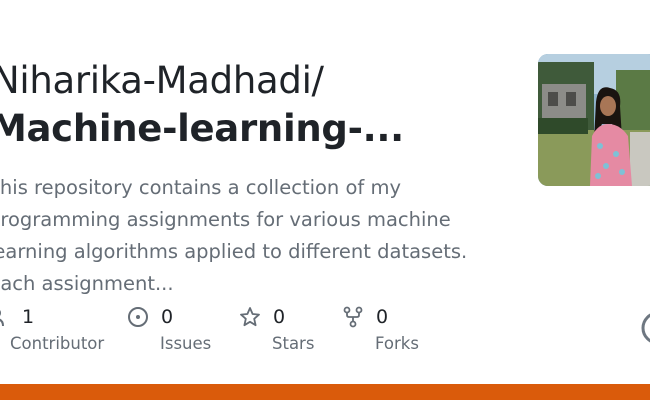 The height and width of the screenshot is (400, 650). Describe the element at coordinates (162, 81) in the screenshot. I see `repository-owner: Niharika-Madhadi/` at that location.